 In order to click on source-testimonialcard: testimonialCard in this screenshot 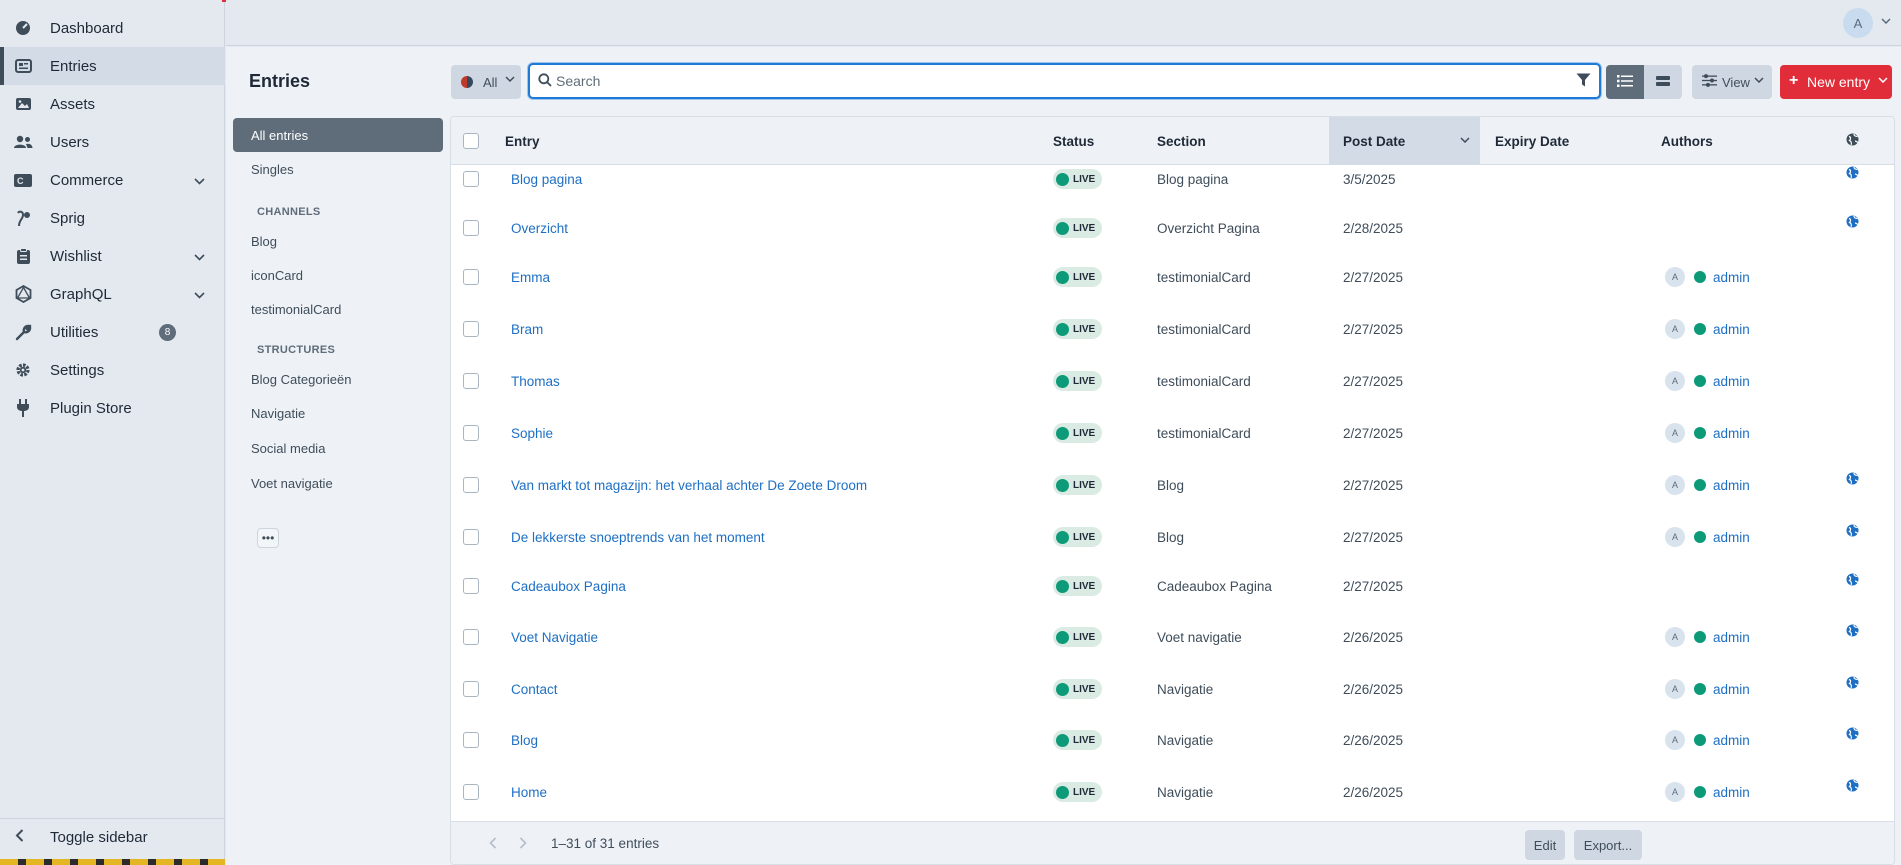, I will do `click(338, 309)`.